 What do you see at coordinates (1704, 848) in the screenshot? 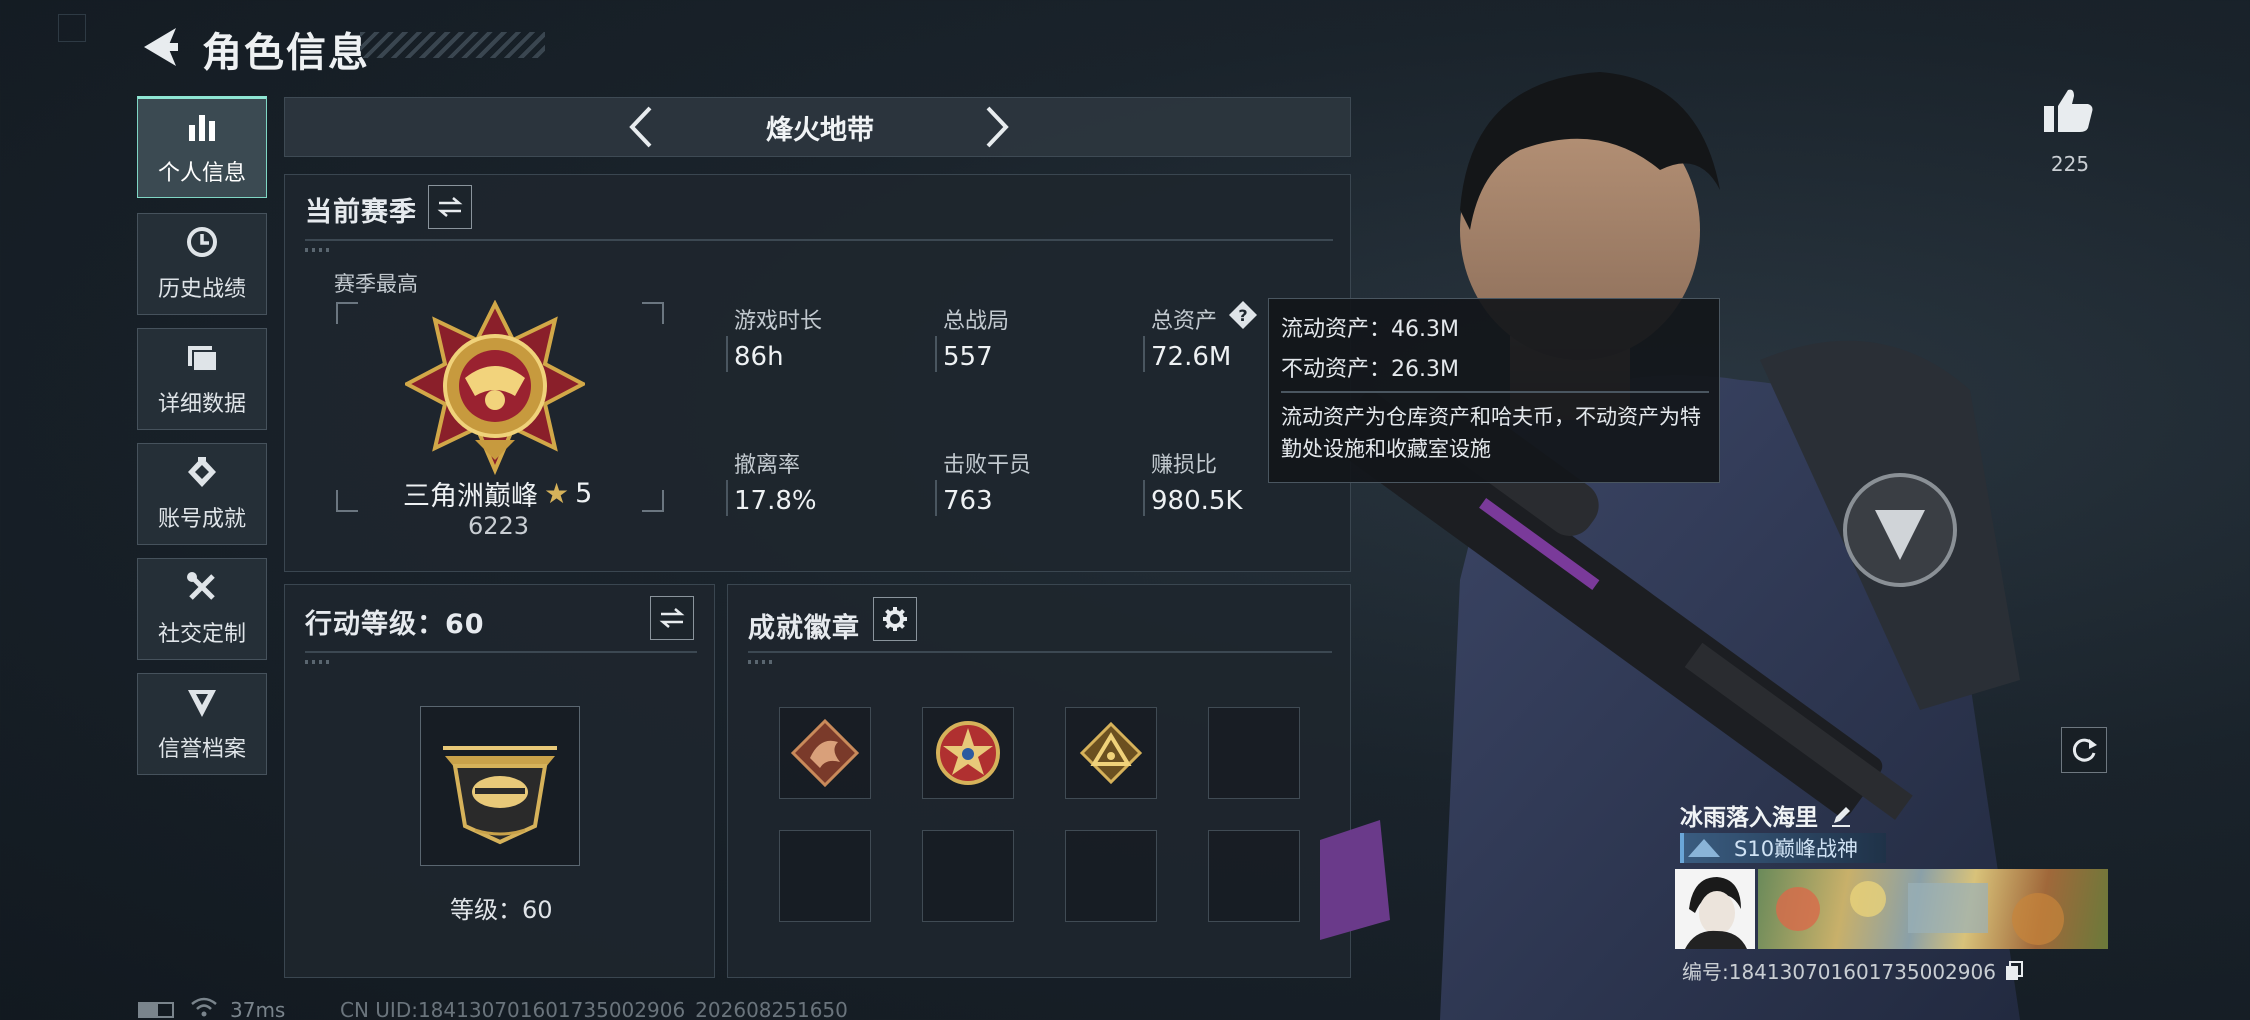
I see `title-badge-icon` at bounding box center [1704, 848].